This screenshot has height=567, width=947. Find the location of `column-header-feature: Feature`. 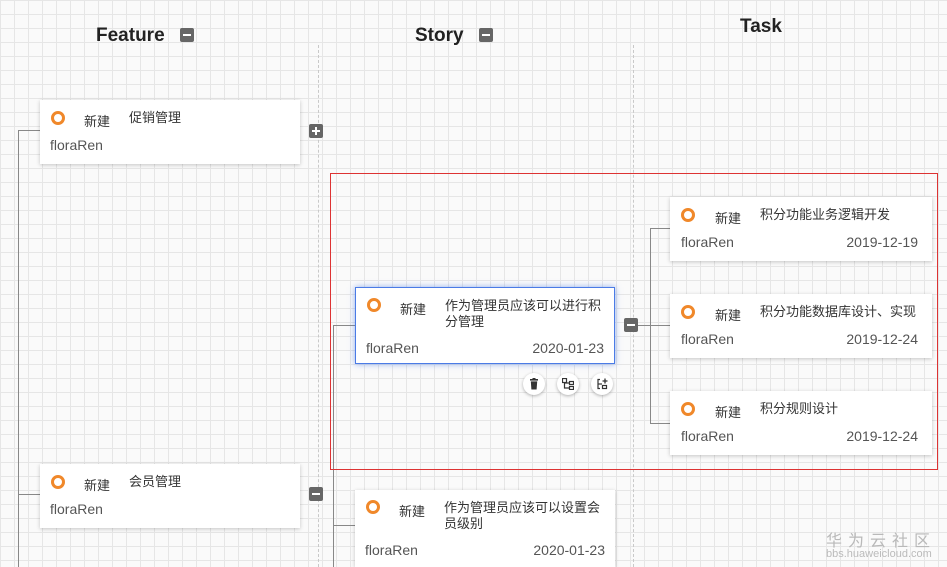

column-header-feature: Feature is located at coordinates (130, 35).